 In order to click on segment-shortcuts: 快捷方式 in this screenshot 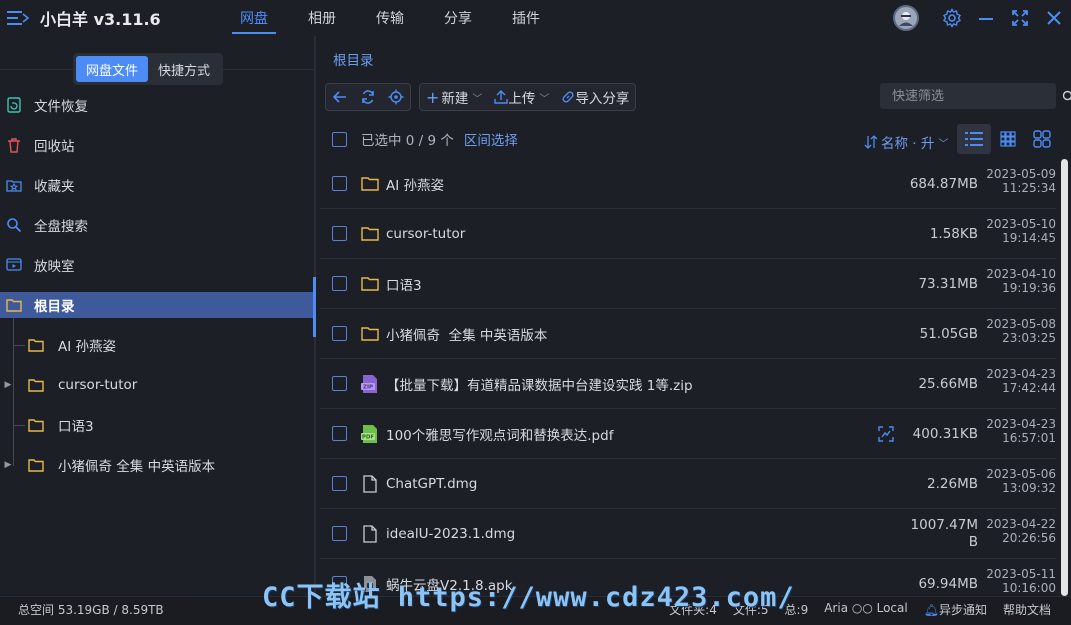, I will do `click(184, 69)`.